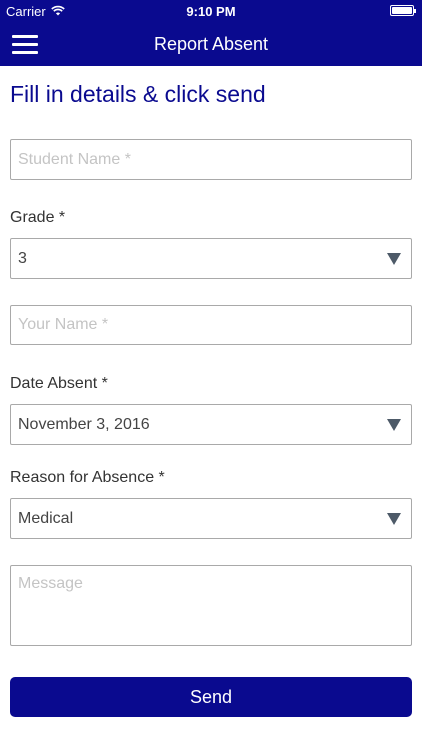 The image size is (422, 750). Describe the element at coordinates (403, 10) in the screenshot. I see `battery-icon` at that location.